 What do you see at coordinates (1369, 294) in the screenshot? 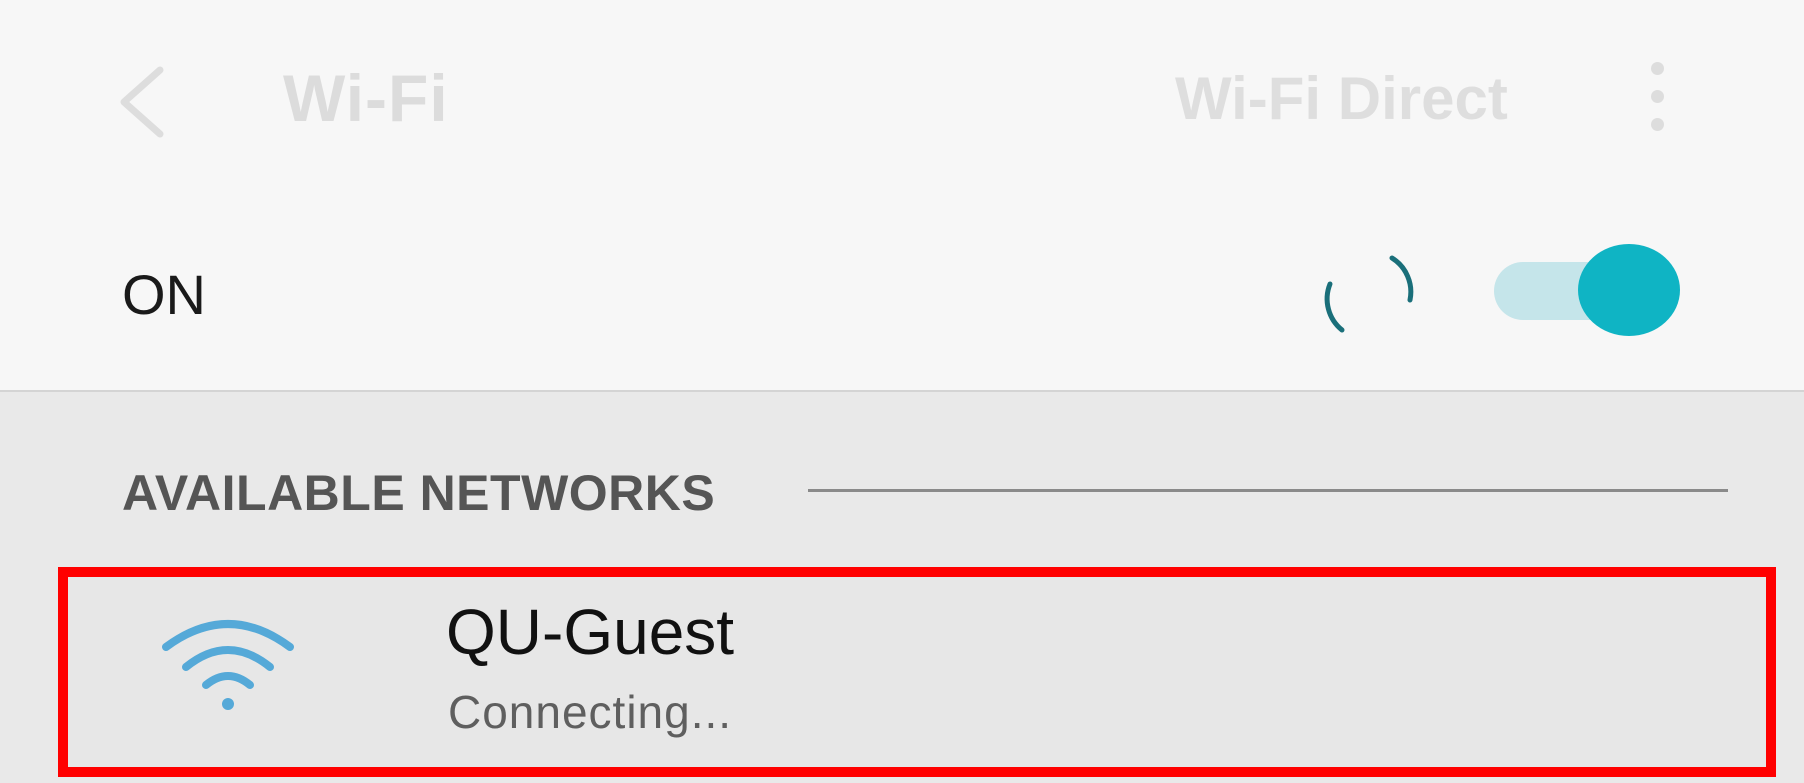
I see `loading-spinner-icon` at bounding box center [1369, 294].